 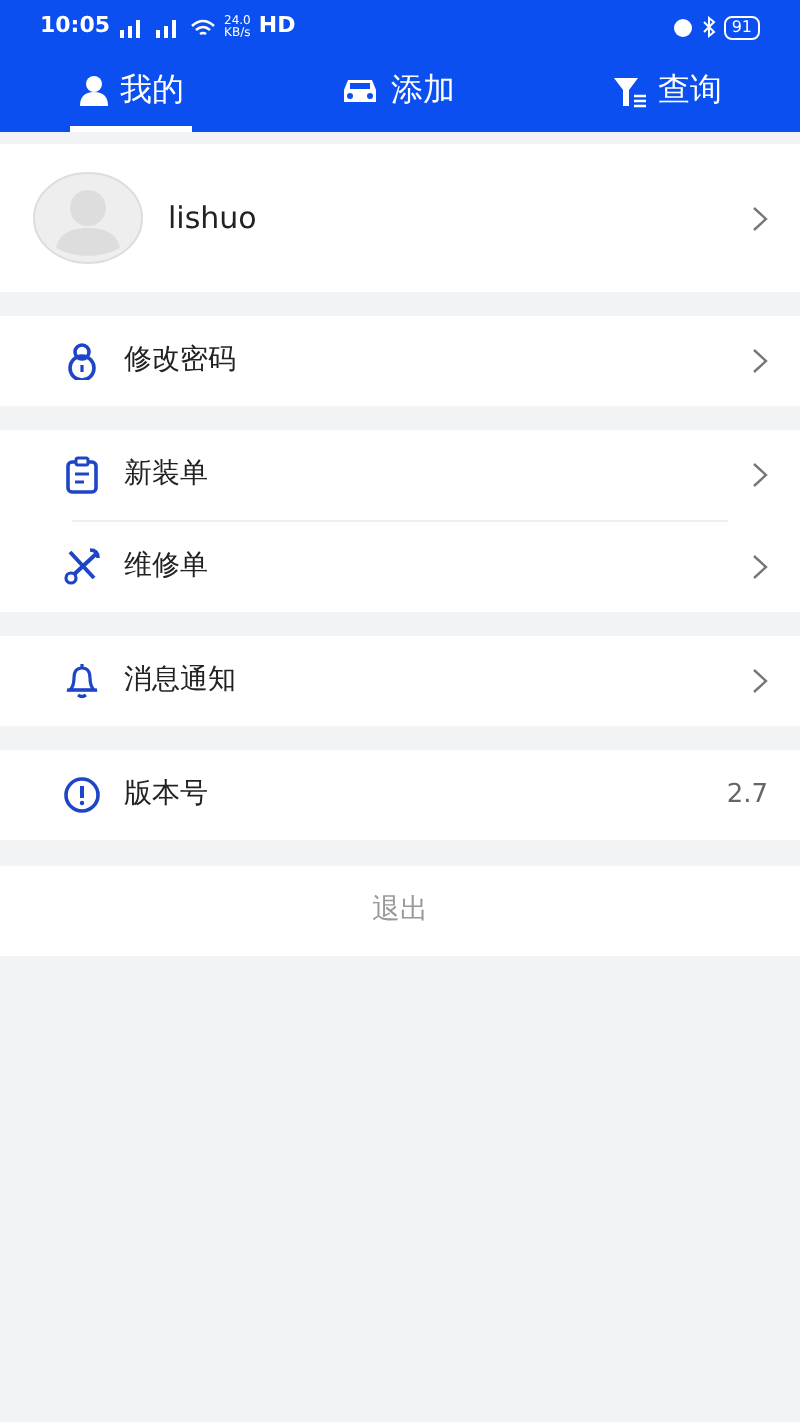 I want to click on avatar-icon, so click(x=88, y=218).